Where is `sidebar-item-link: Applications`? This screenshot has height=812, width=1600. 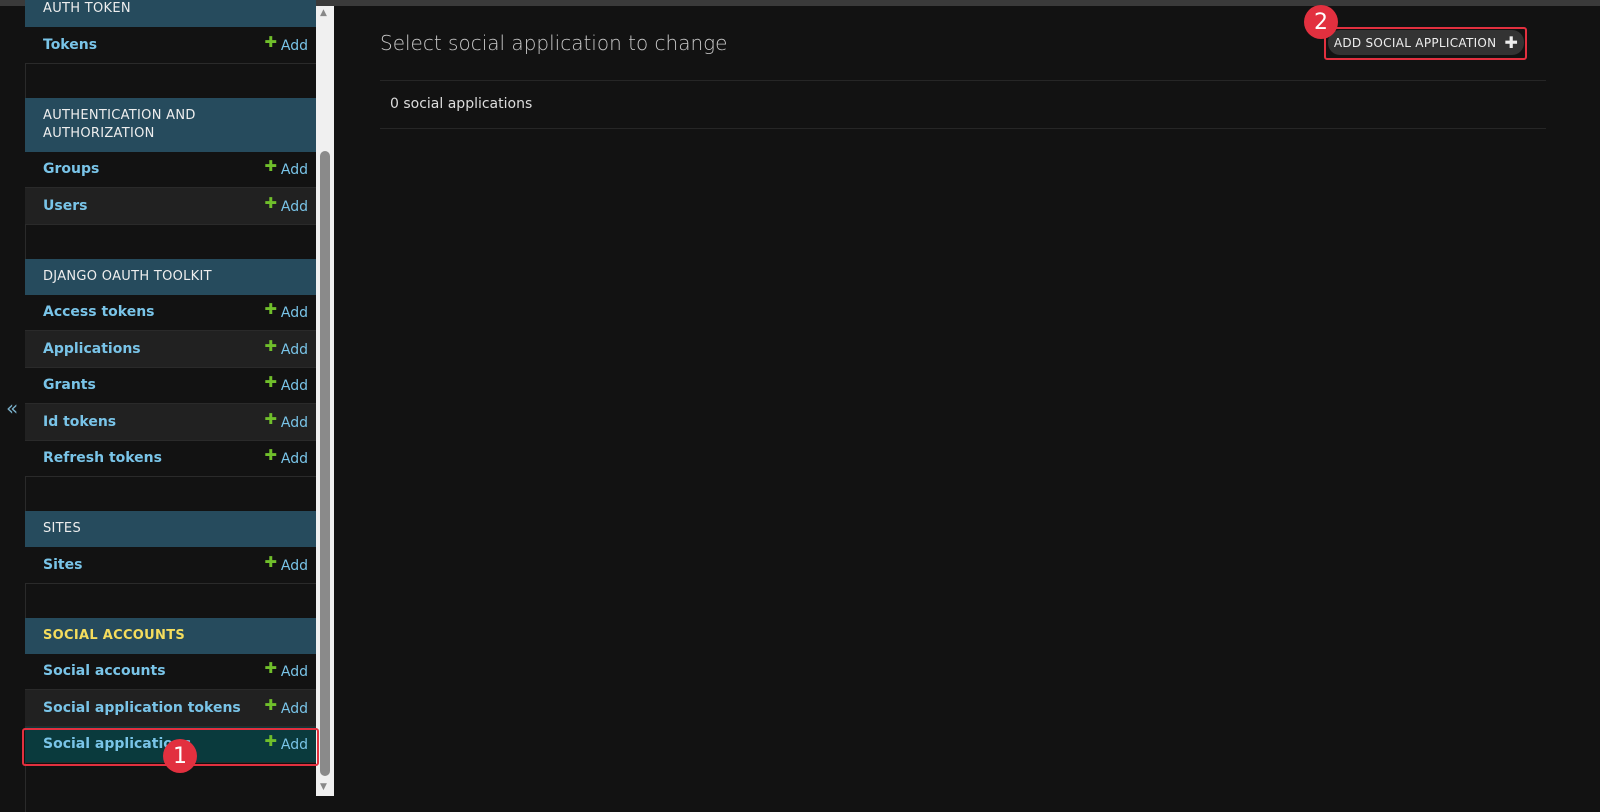
sidebar-item-link: Applications is located at coordinates (92, 349).